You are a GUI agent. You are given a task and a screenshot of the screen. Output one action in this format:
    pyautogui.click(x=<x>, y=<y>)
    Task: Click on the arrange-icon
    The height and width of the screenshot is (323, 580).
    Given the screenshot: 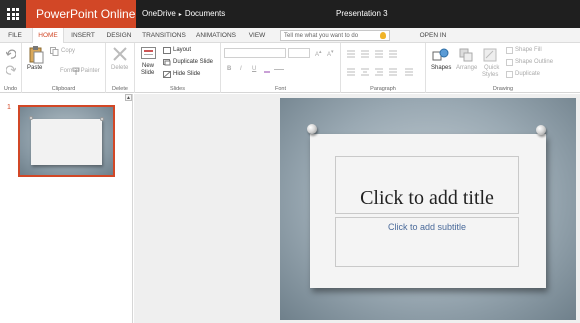 What is the action you would take?
    pyautogui.click(x=466, y=55)
    